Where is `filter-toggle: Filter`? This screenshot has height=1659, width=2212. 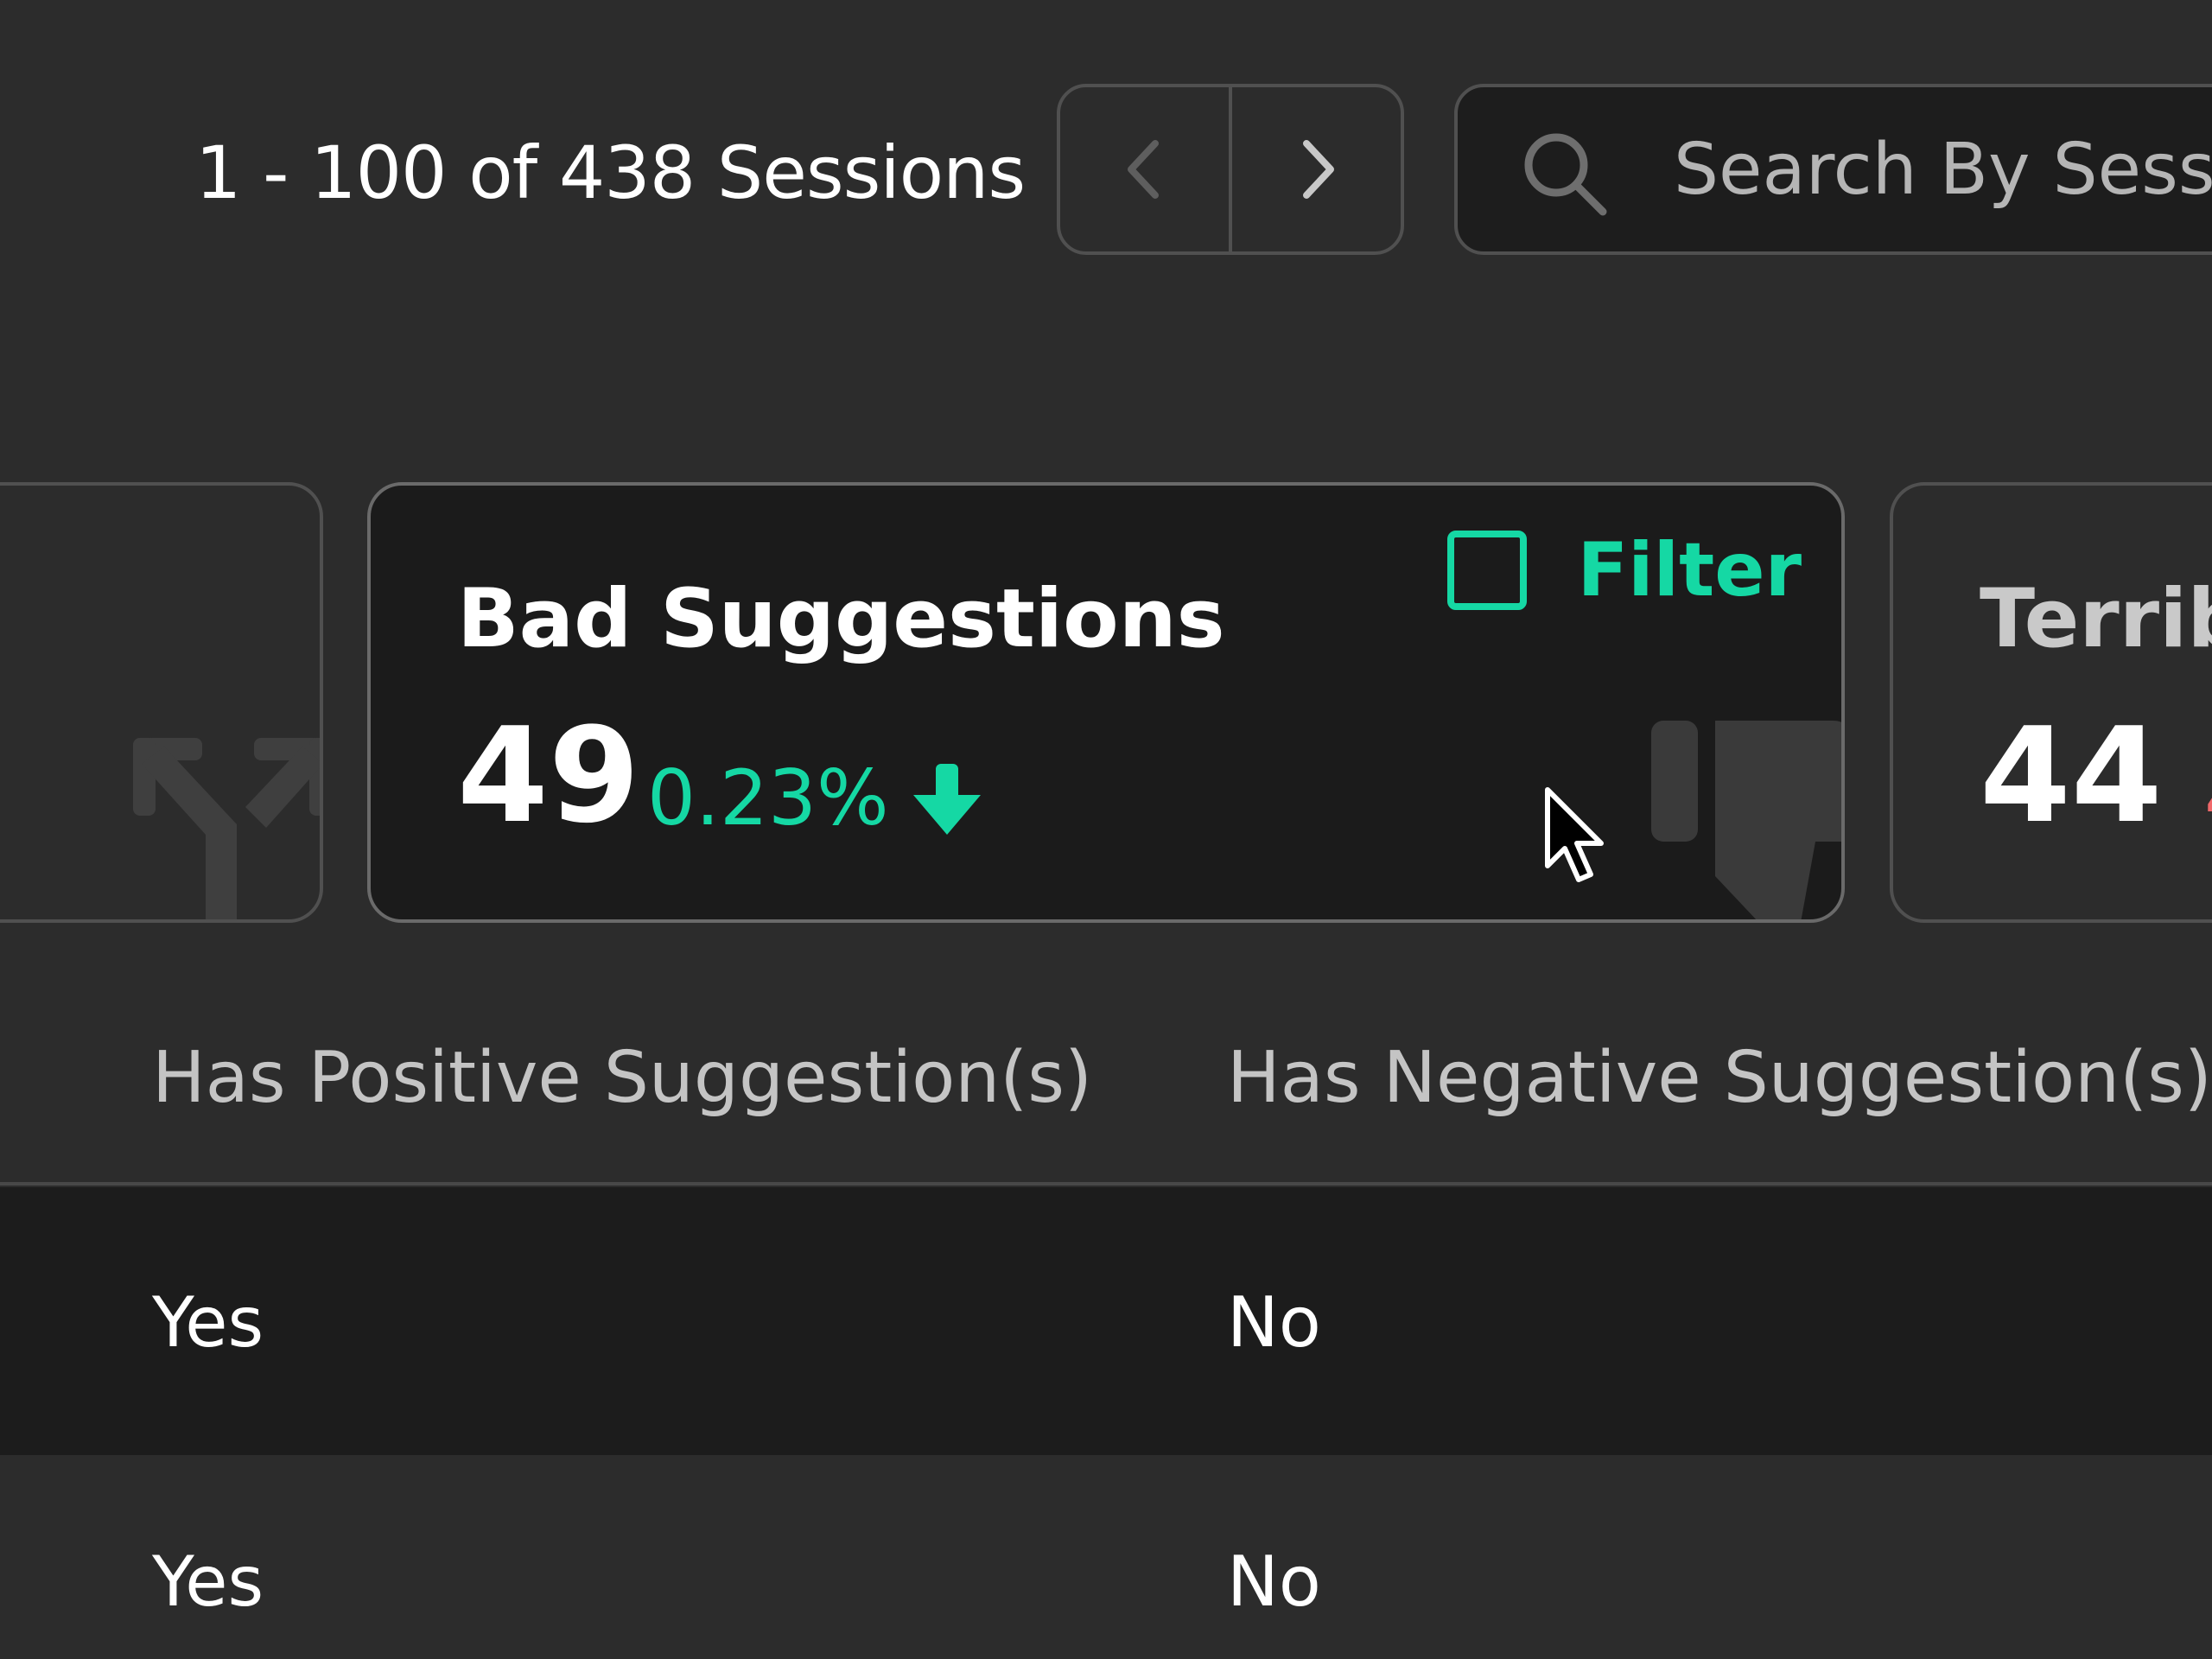
filter-toggle: Filter is located at coordinates (1624, 570).